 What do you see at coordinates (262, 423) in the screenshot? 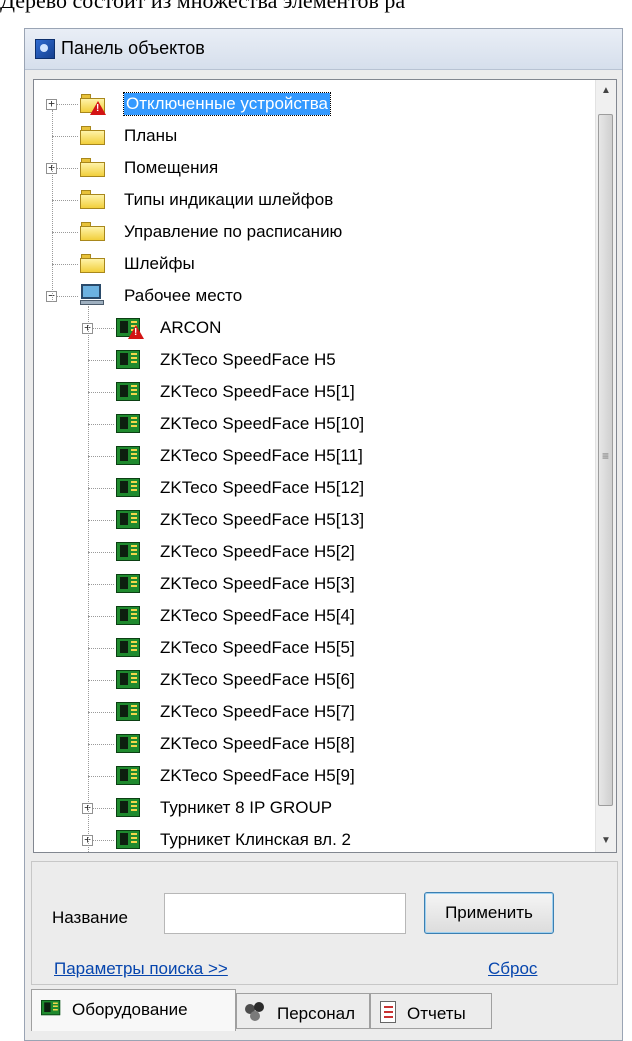
I see `tree-item-label: ZKTeco SpeedFace H5[10]` at bounding box center [262, 423].